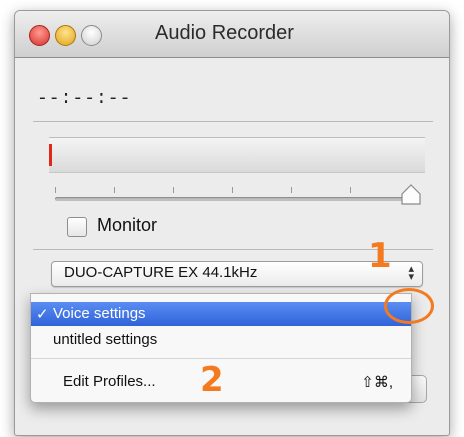 This screenshot has height=437, width=464. Describe the element at coordinates (127, 225) in the screenshot. I see `monitor-label: Monitor` at that location.